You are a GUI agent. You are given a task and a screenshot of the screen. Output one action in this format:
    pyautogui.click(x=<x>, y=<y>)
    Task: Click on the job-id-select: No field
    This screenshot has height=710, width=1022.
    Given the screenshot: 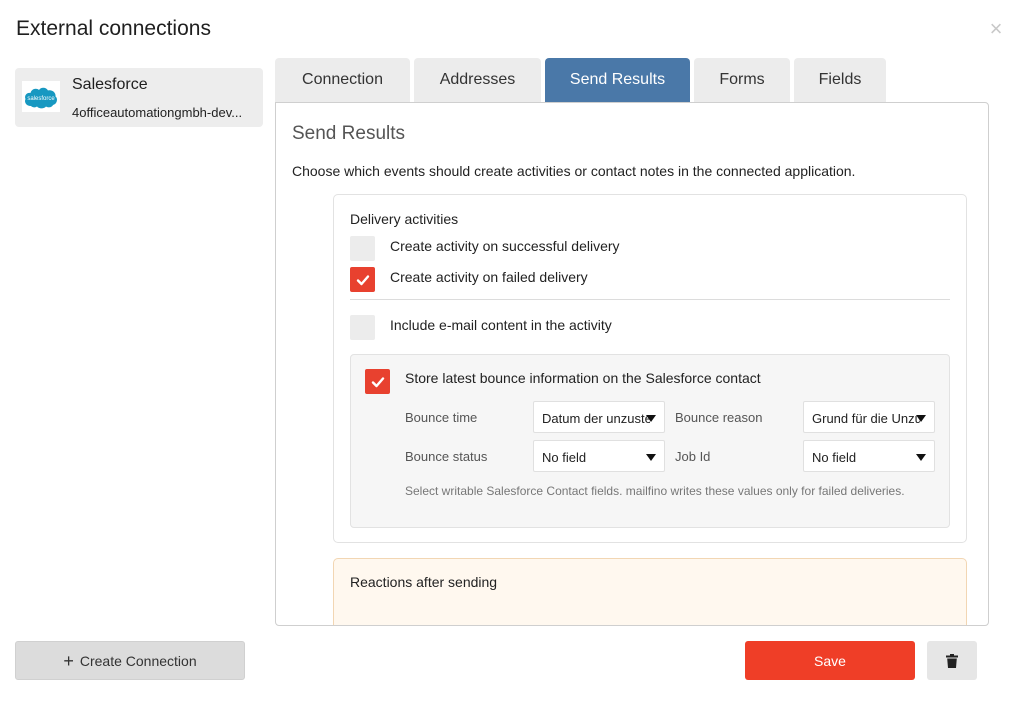 What is the action you would take?
    pyautogui.click(x=869, y=456)
    